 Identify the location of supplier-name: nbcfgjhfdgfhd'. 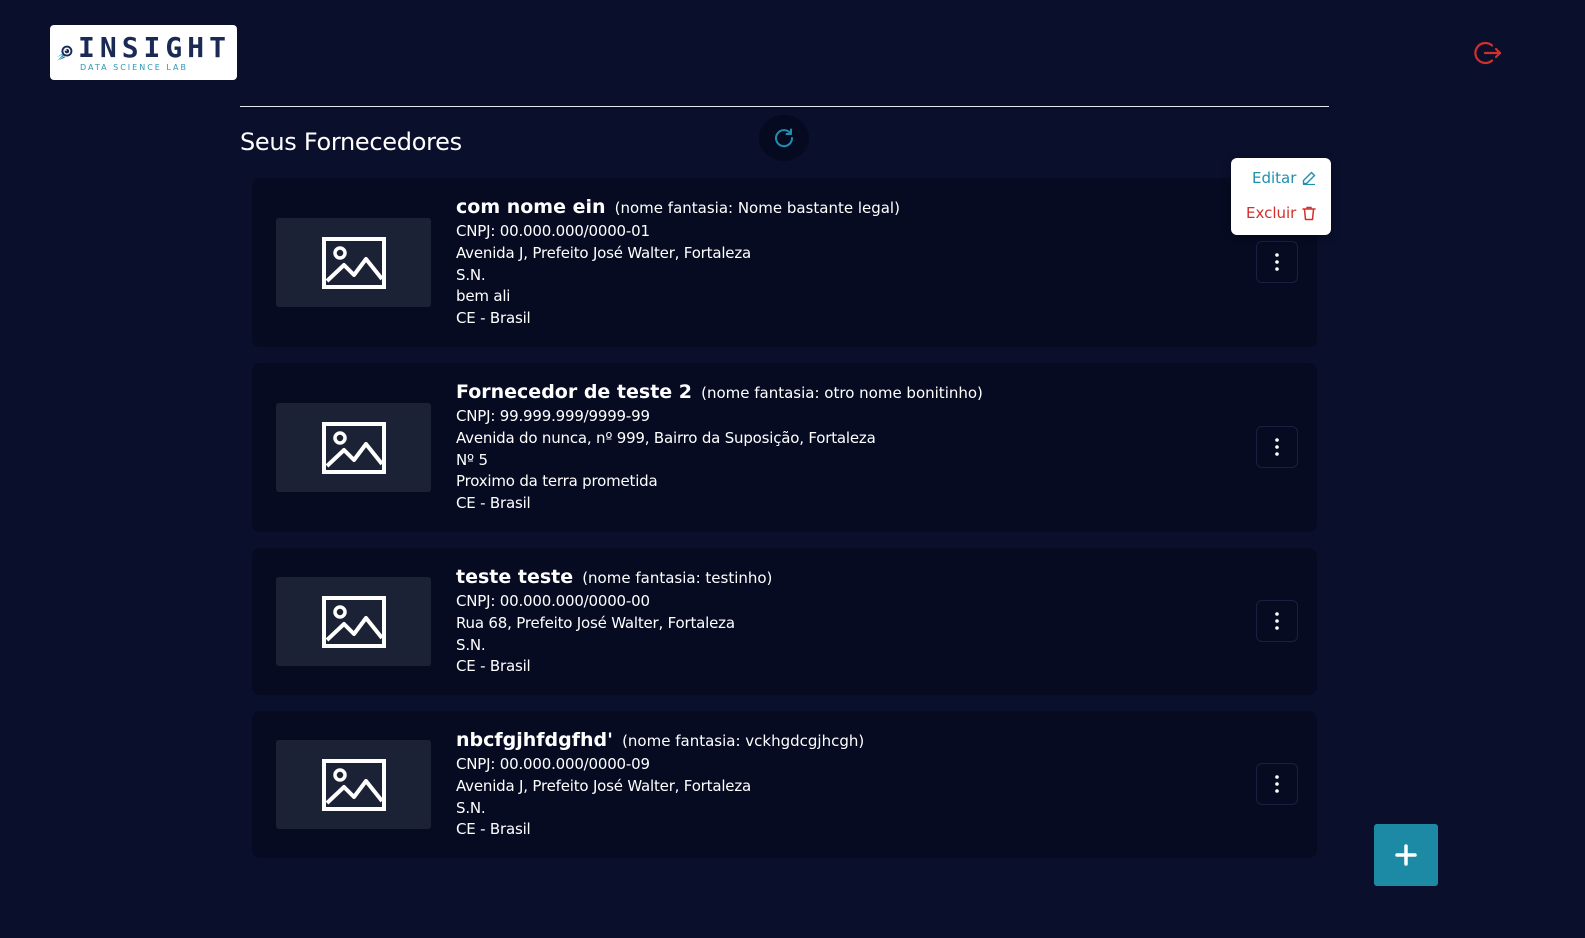
(534, 740).